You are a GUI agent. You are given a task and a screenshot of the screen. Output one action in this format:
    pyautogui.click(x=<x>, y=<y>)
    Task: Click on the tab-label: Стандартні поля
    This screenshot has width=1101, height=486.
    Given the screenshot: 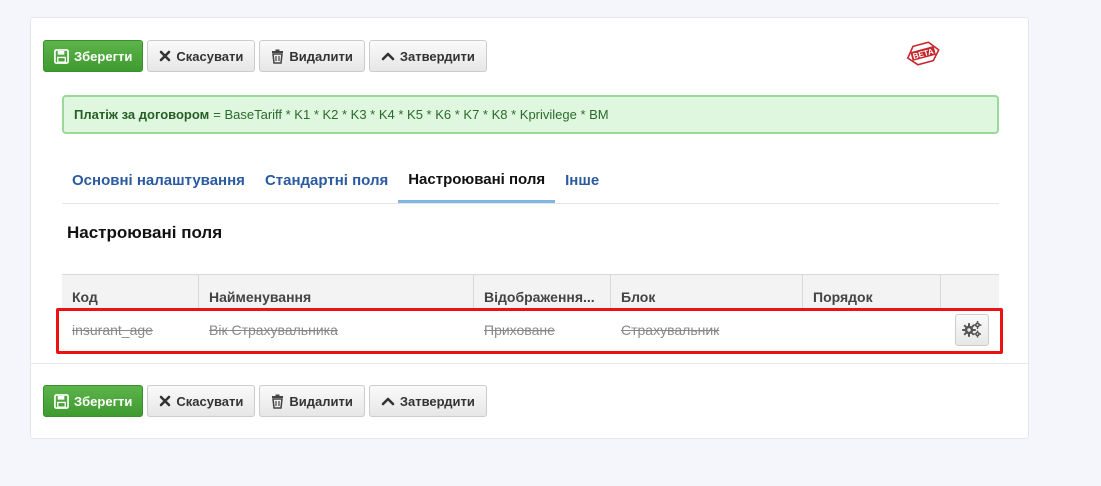 What is the action you would take?
    pyautogui.click(x=326, y=180)
    